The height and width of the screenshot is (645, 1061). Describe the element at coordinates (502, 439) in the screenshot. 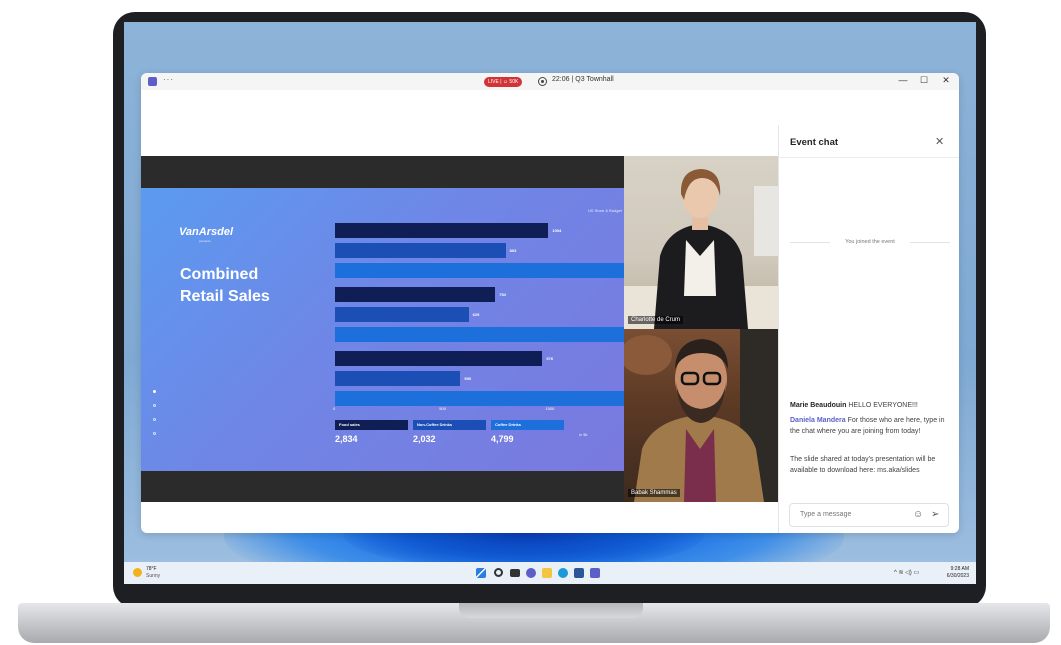

I see `legend-total: 4,799` at that location.